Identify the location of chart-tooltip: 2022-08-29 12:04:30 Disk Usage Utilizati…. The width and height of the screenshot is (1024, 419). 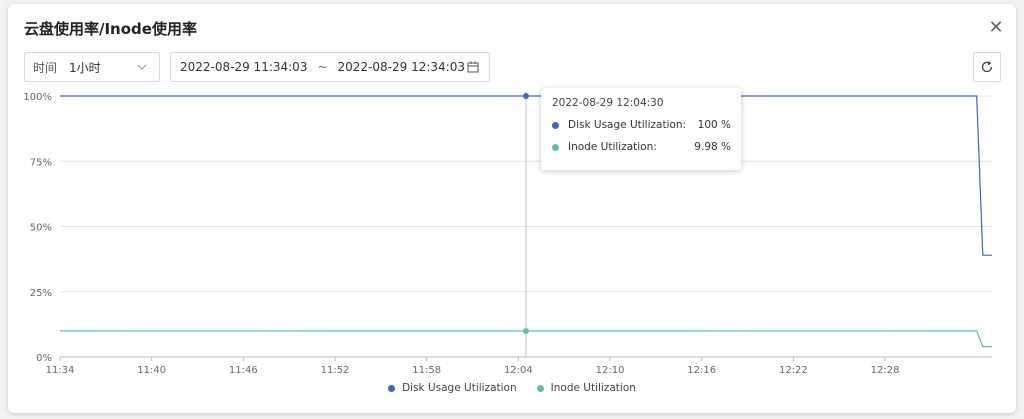
(641, 129).